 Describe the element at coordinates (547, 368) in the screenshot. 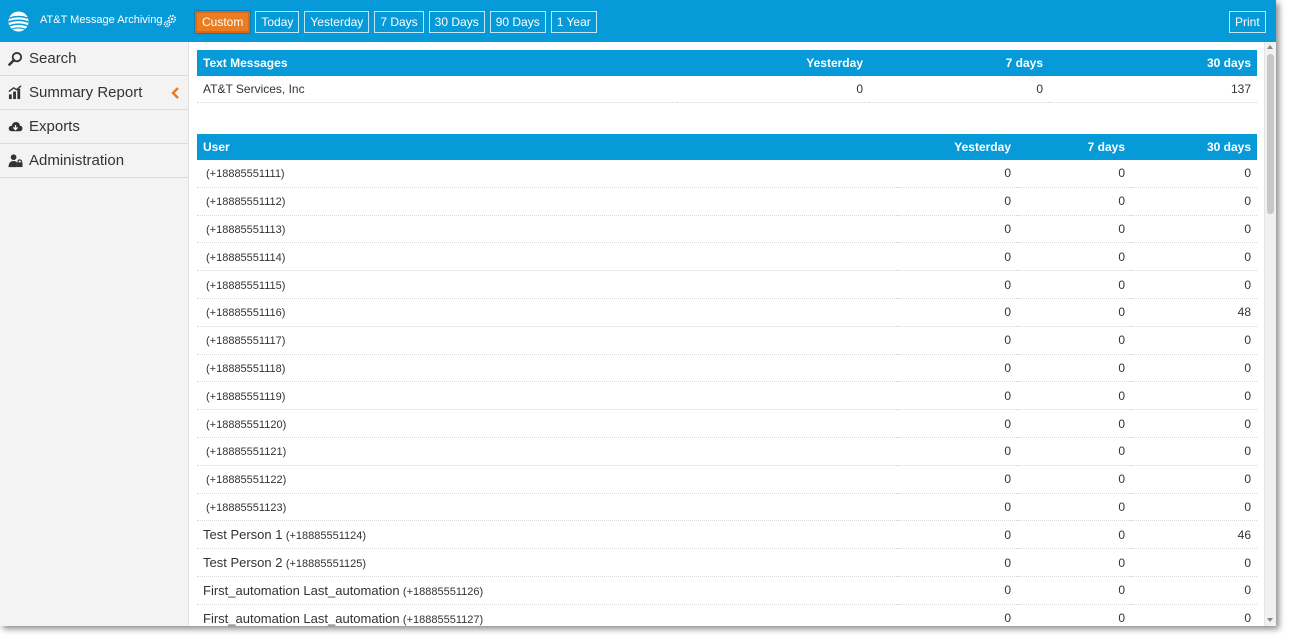

I see `user-cell: (+18885551118)` at that location.